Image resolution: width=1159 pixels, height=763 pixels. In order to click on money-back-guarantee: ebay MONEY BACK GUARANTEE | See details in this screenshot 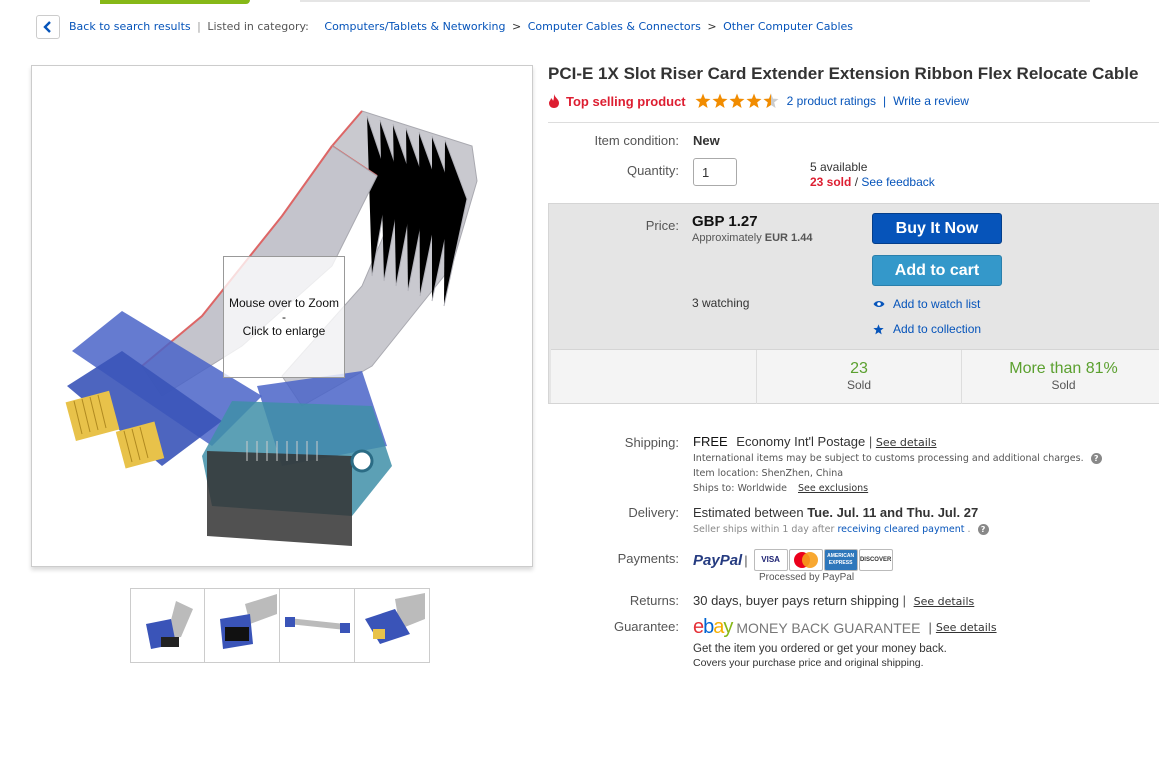, I will do `click(845, 627)`.